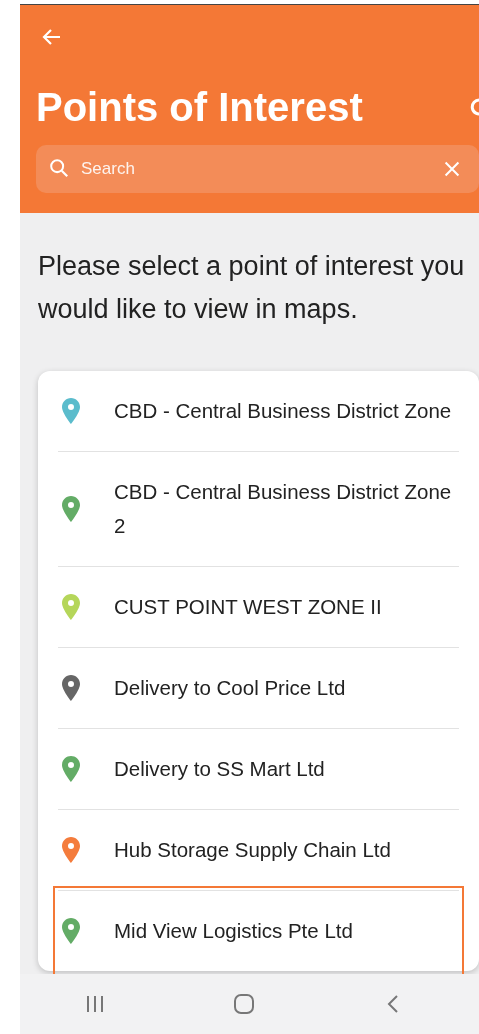  I want to click on search-field: Search, so click(257, 169).